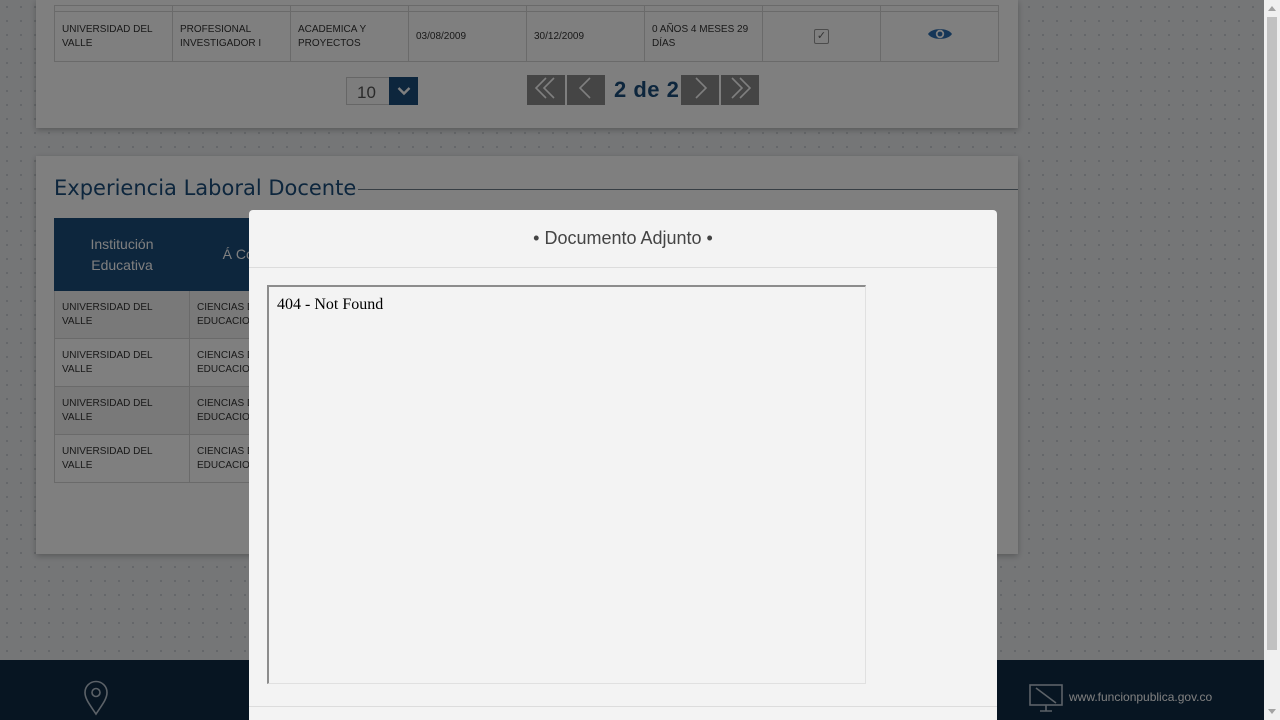 This screenshot has width=1280, height=720. I want to click on scroll-down-icon, so click(1272, 712).